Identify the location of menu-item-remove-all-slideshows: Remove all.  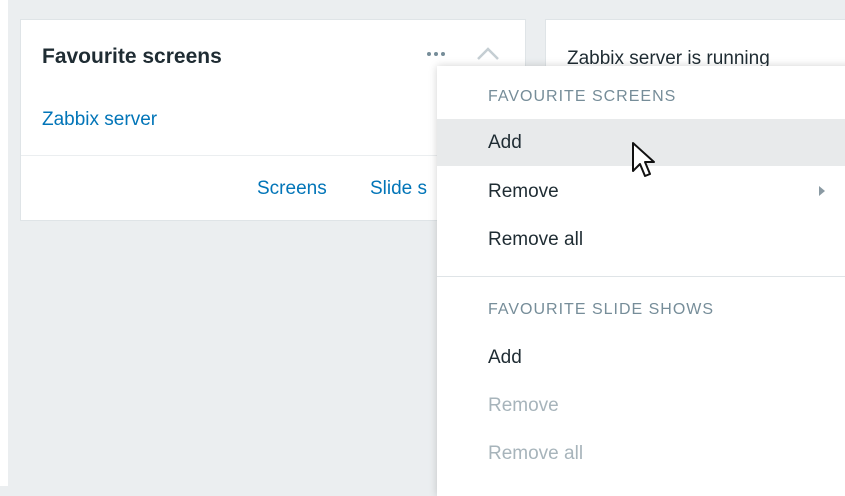
(641, 453).